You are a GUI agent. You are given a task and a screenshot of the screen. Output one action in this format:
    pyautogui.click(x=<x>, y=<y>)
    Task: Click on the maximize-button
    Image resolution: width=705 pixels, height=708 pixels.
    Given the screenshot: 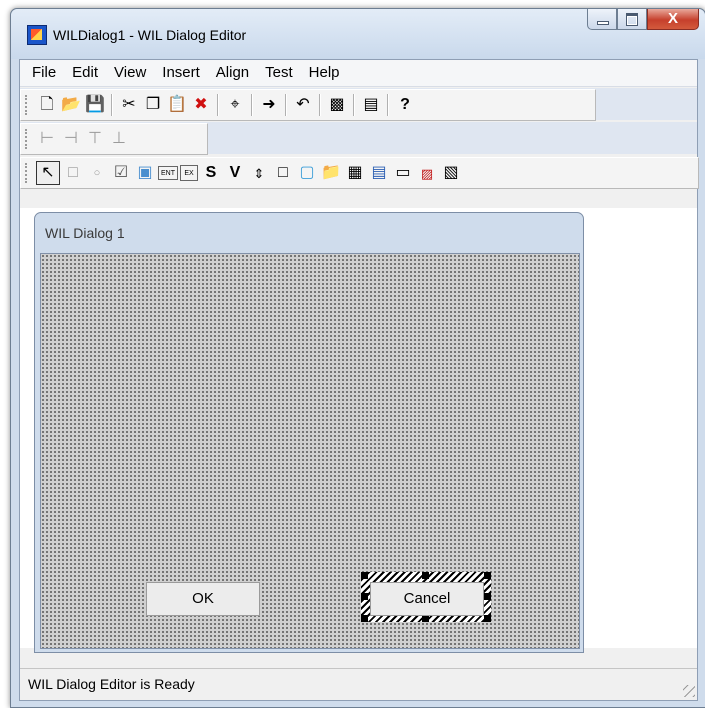 What is the action you would take?
    pyautogui.click(x=632, y=19)
    